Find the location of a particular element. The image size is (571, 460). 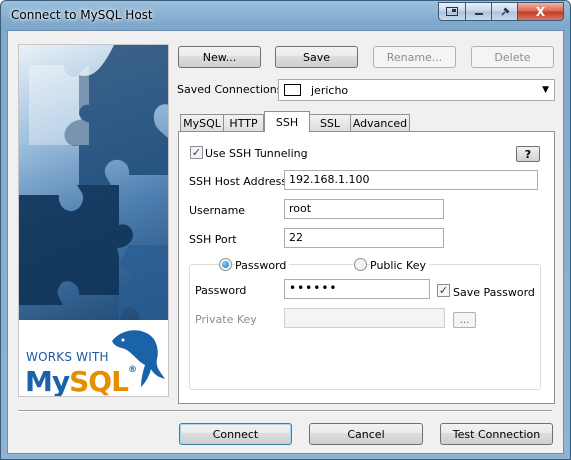

tab-advanced: Advanced is located at coordinates (380, 123).